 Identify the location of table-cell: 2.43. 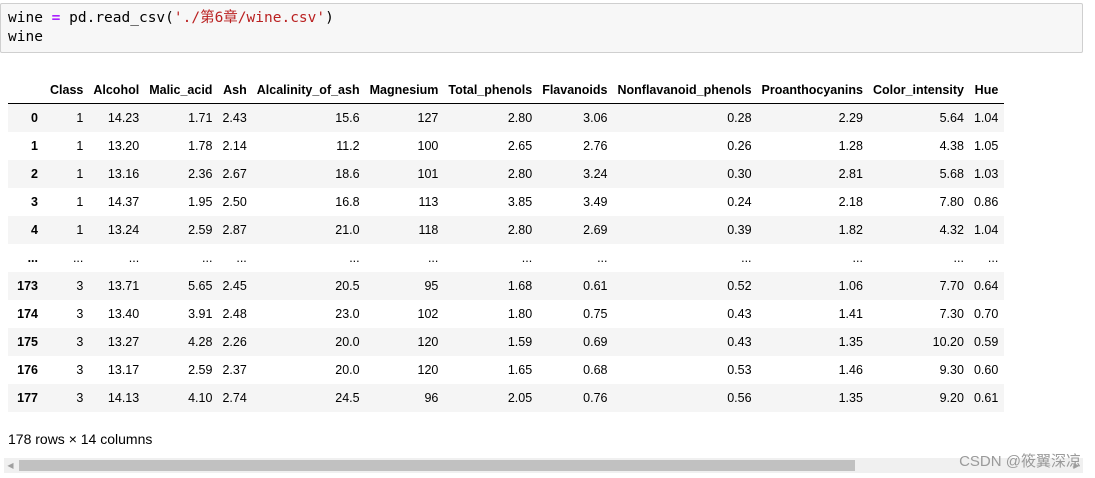
(234, 118).